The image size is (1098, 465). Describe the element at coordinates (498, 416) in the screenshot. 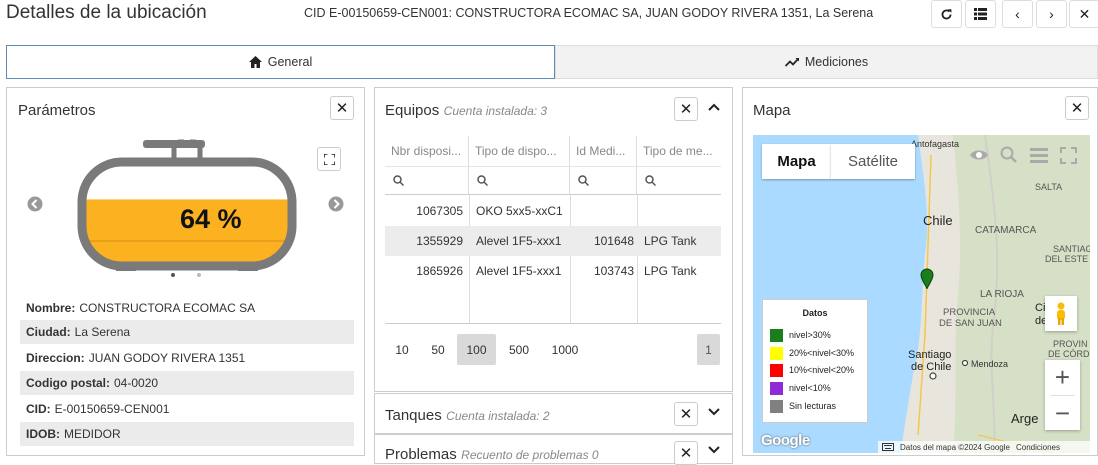

I see `tanques-subtitle: Cuenta instalada: 2` at that location.